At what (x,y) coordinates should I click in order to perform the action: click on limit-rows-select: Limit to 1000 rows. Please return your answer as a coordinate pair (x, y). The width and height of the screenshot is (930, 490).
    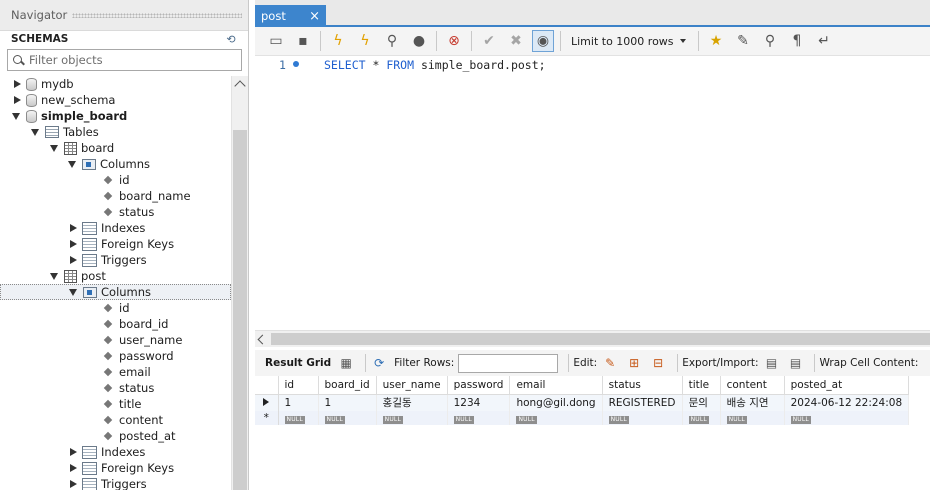
    Looking at the image, I should click on (628, 41).